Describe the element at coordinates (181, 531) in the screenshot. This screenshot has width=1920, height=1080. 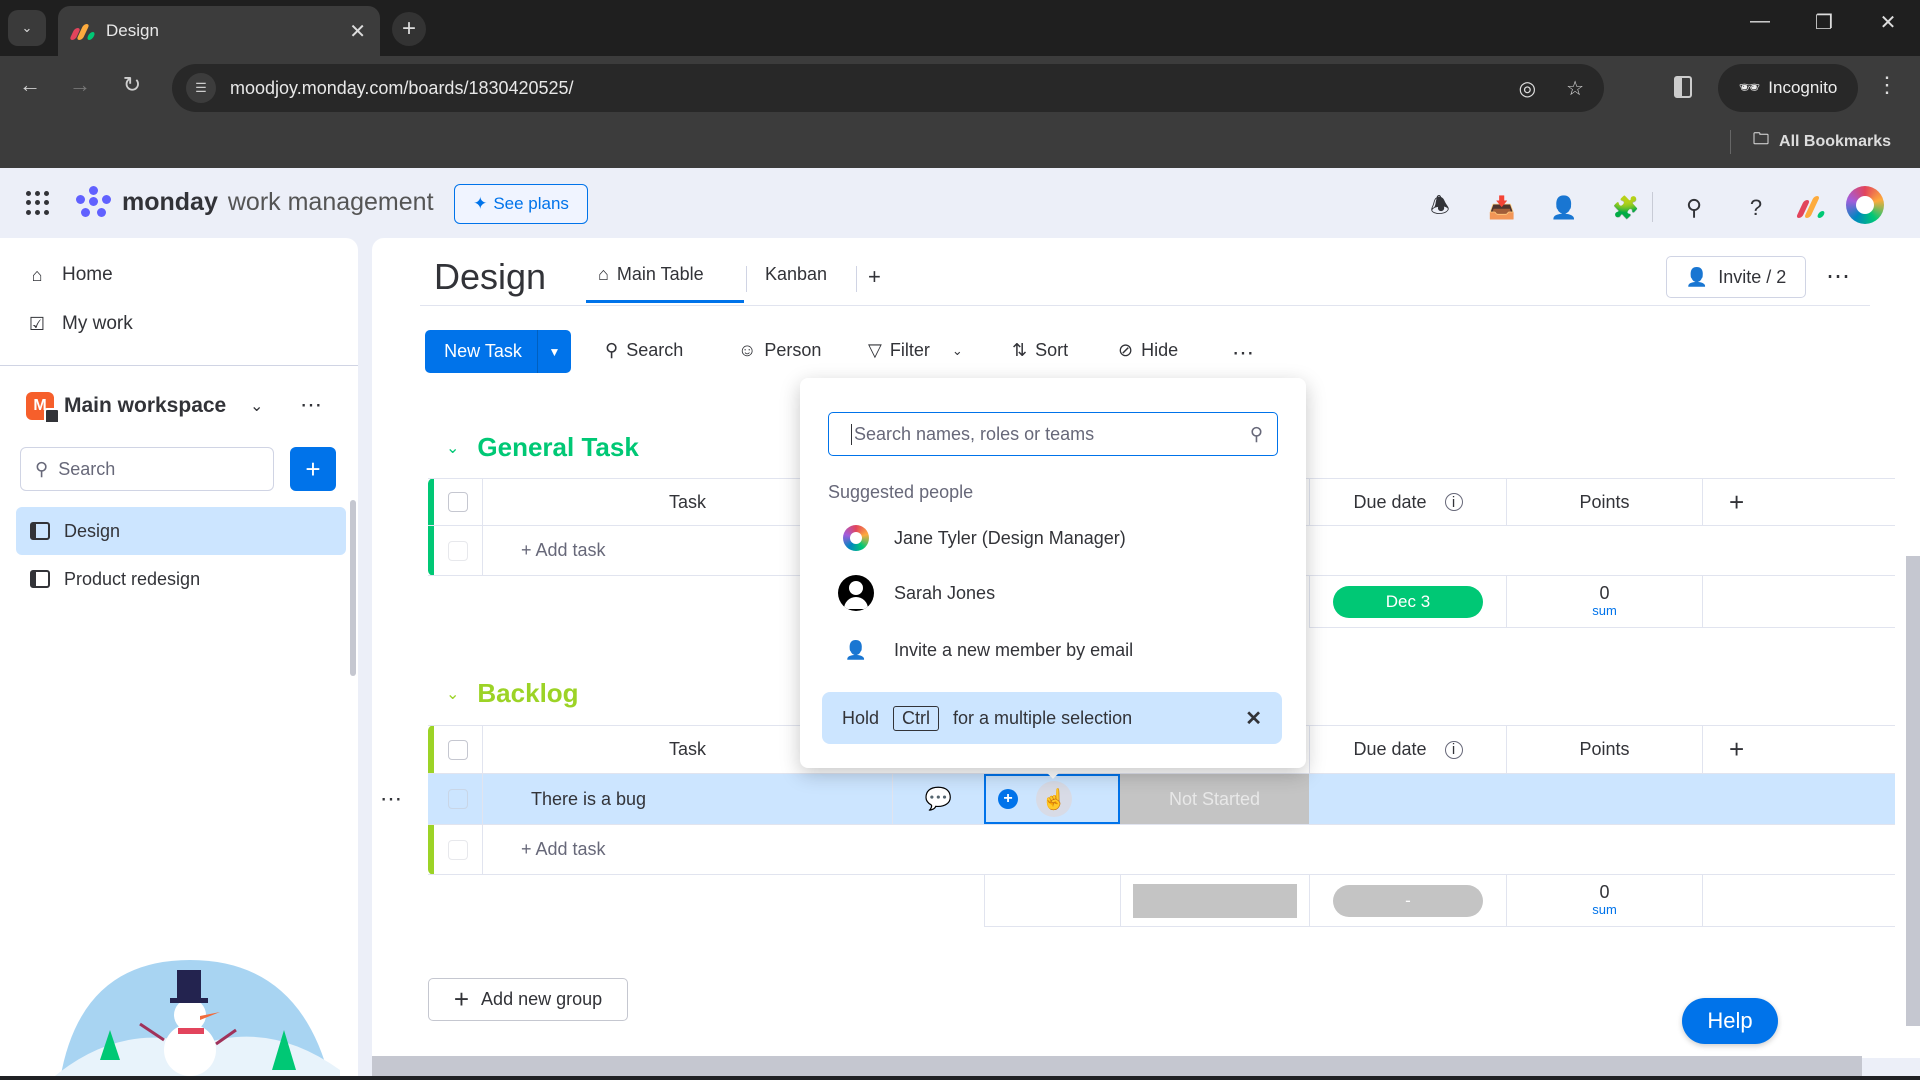
I see `sidebar-board-design: Design` at that location.